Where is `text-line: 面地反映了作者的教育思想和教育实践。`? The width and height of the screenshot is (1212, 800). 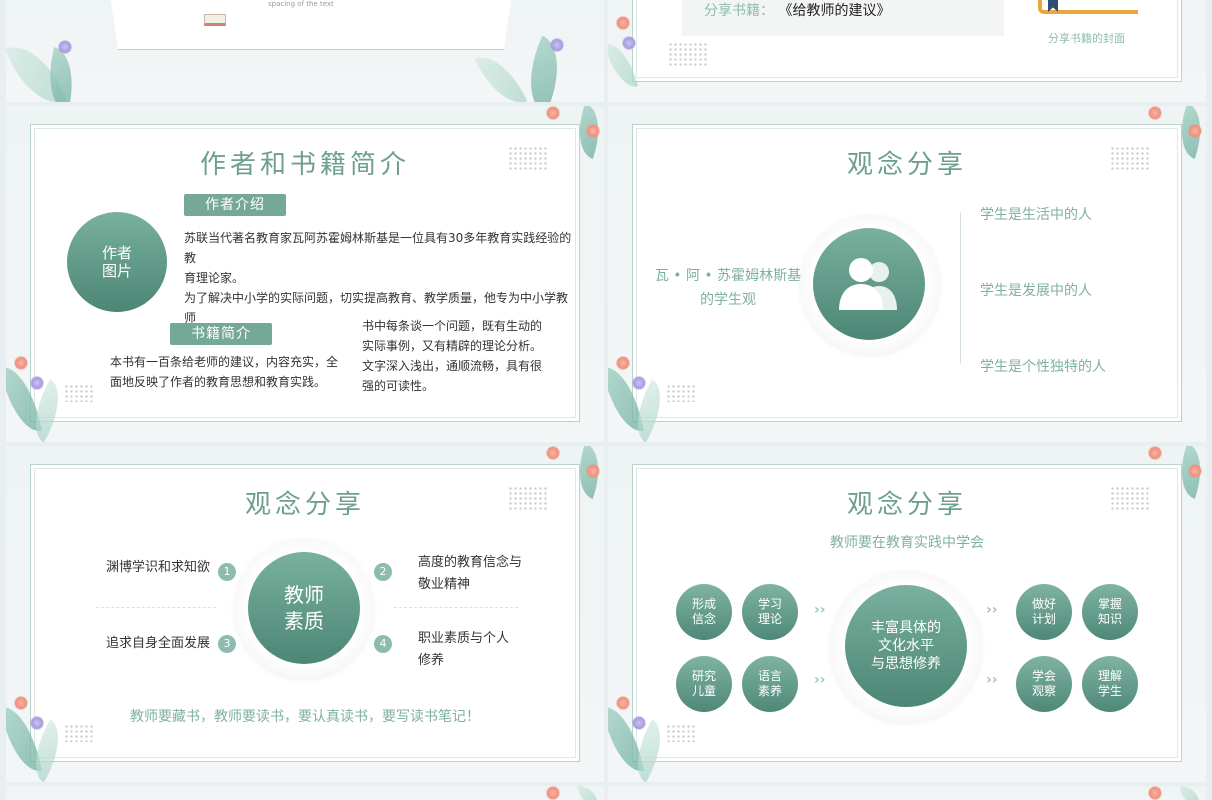
text-line: 面地反映了作者的教育思想和教育实践。 is located at coordinates (218, 382).